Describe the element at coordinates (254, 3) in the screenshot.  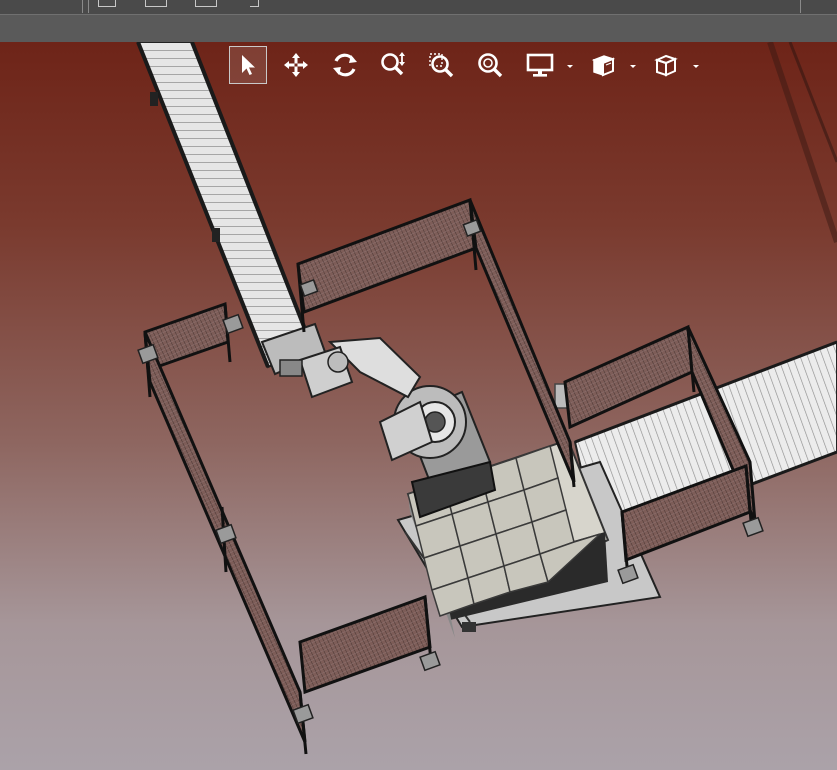
I see `arrow-icon` at that location.